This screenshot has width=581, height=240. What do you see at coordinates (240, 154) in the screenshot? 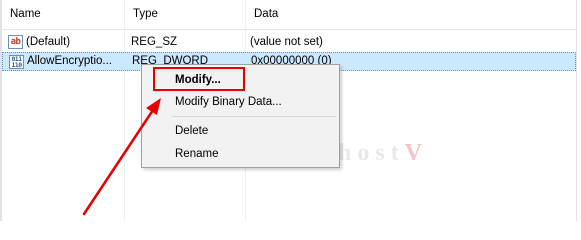
I see `menu-item-rename: Rename` at bounding box center [240, 154].